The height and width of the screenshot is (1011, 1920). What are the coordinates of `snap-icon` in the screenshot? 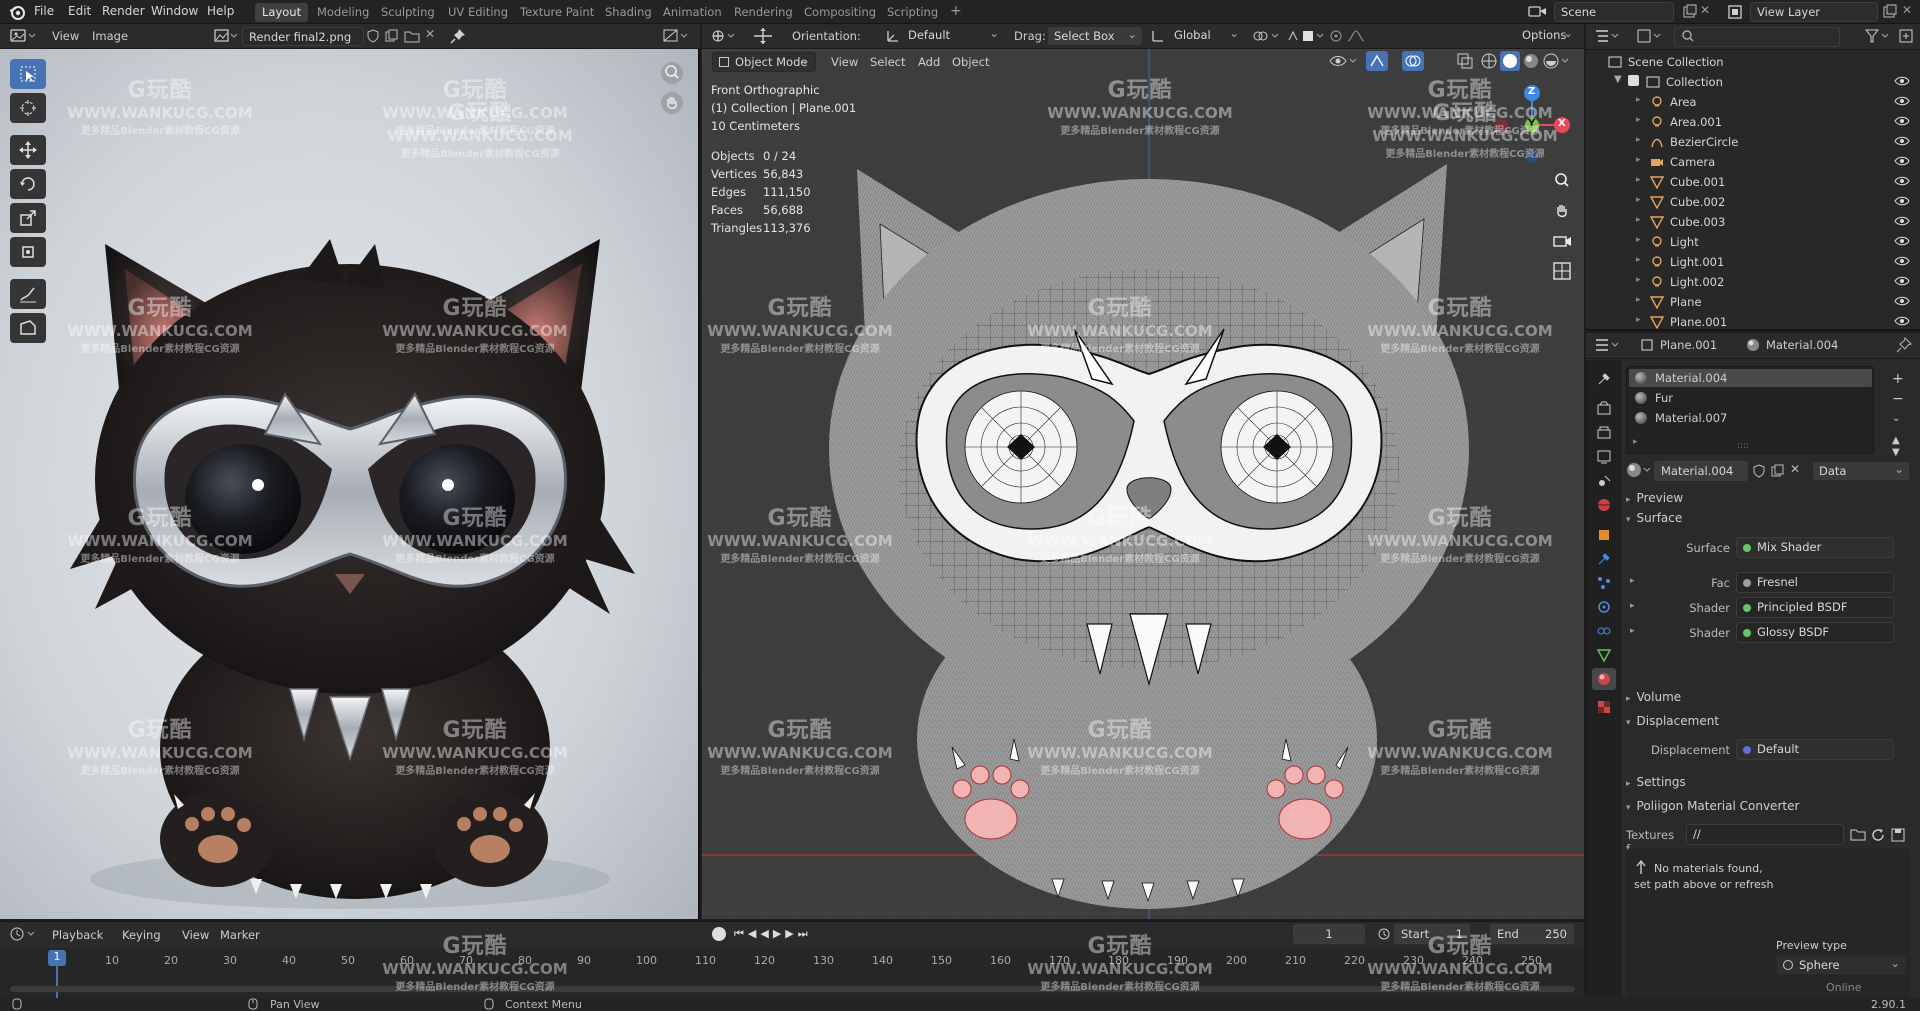 It's located at (1306, 36).